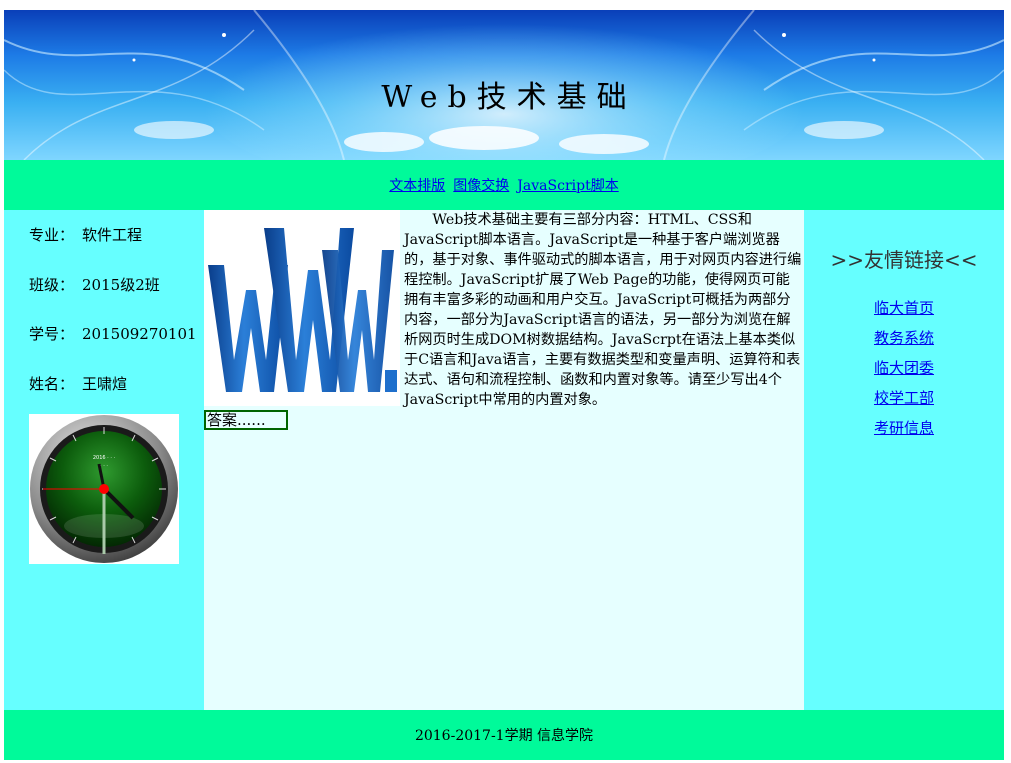 This screenshot has height=763, width=1011. Describe the element at coordinates (116, 249) in the screenshot. I see `info-major: 专业： 软件工程` at that location.